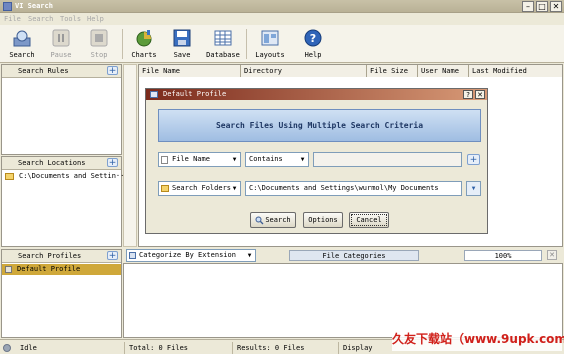 The height and width of the screenshot is (354, 564). What do you see at coordinates (154, 94) in the screenshot?
I see `dialog-app-icon` at bounding box center [154, 94].